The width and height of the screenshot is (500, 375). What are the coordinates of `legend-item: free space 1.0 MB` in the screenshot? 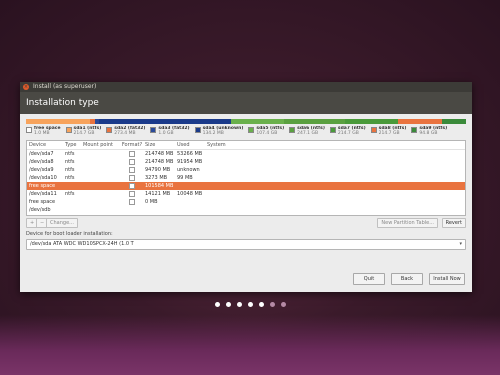 It's located at (43, 132).